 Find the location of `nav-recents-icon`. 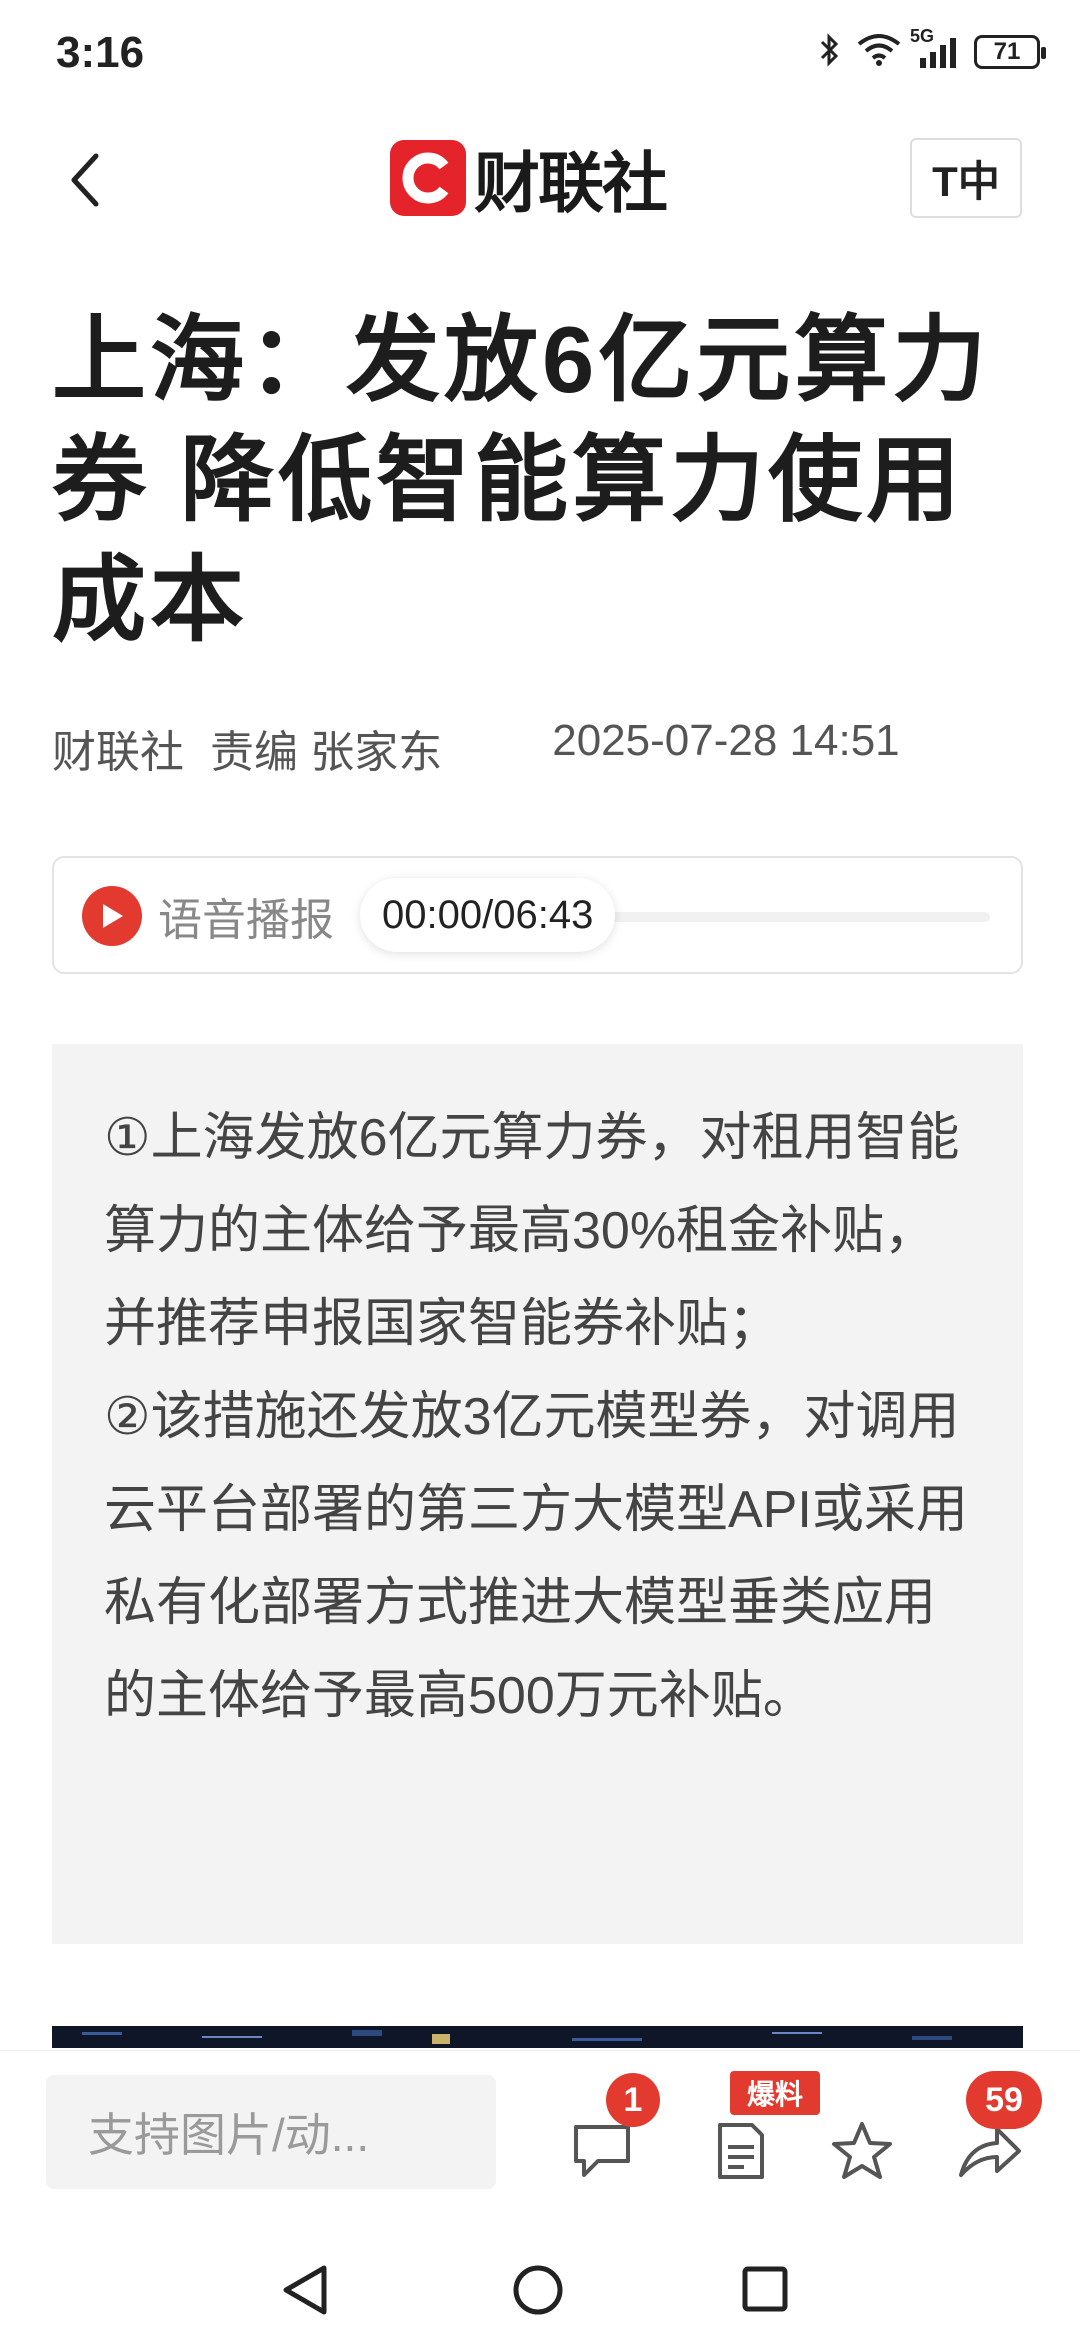

nav-recents-icon is located at coordinates (765, 2289).